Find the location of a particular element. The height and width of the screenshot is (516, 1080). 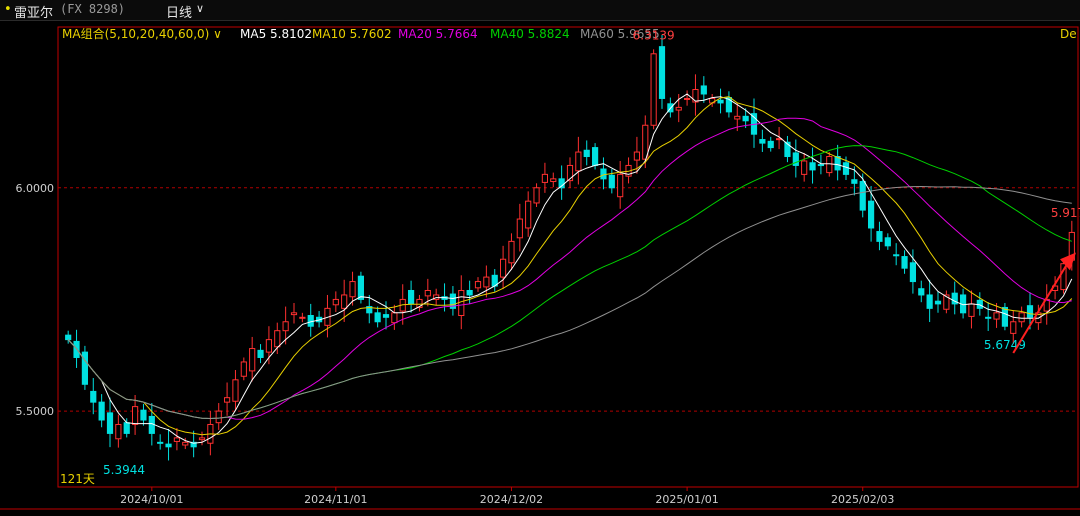

y-tick-label: 6.0000 is located at coordinates (35, 188).